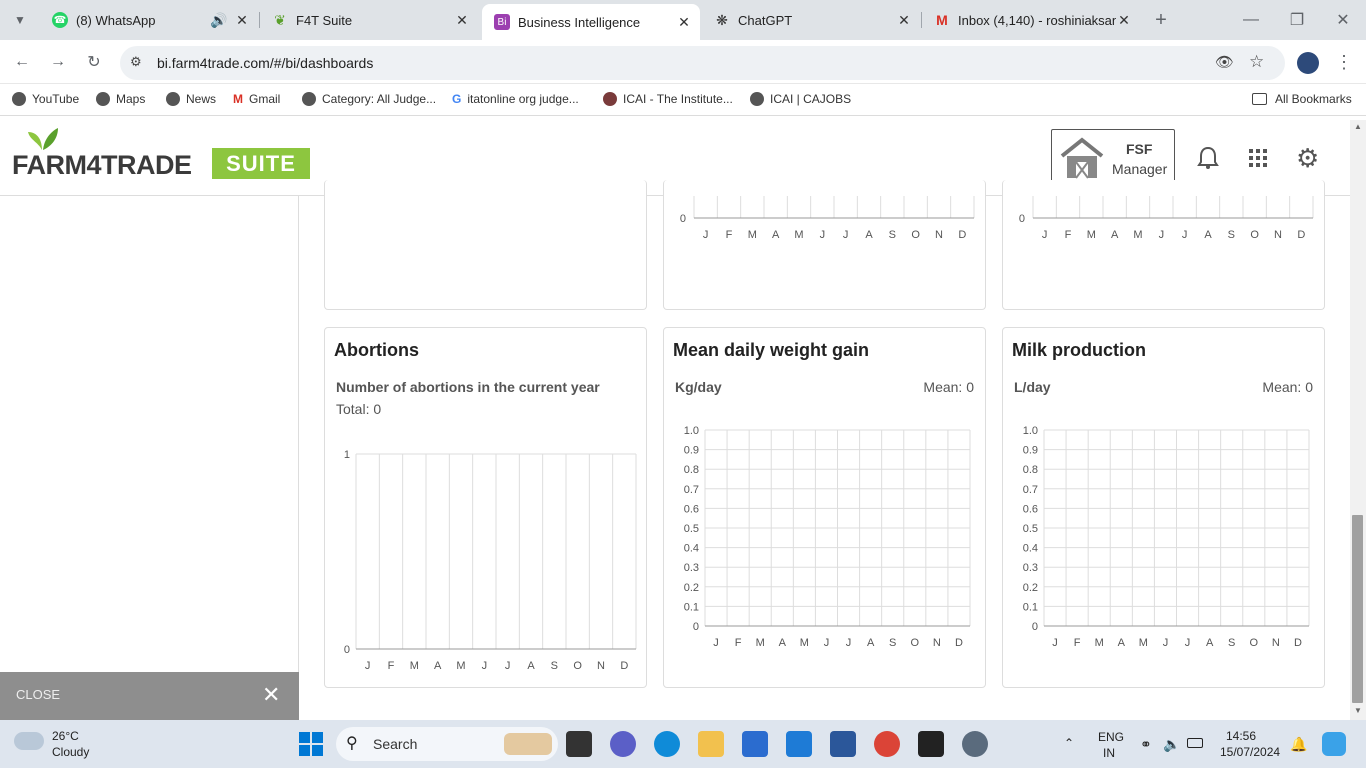 Image resolution: width=1366 pixels, height=768 pixels. I want to click on tab-chatgpt: ❋ ChatGPT ✕, so click(811, 20).